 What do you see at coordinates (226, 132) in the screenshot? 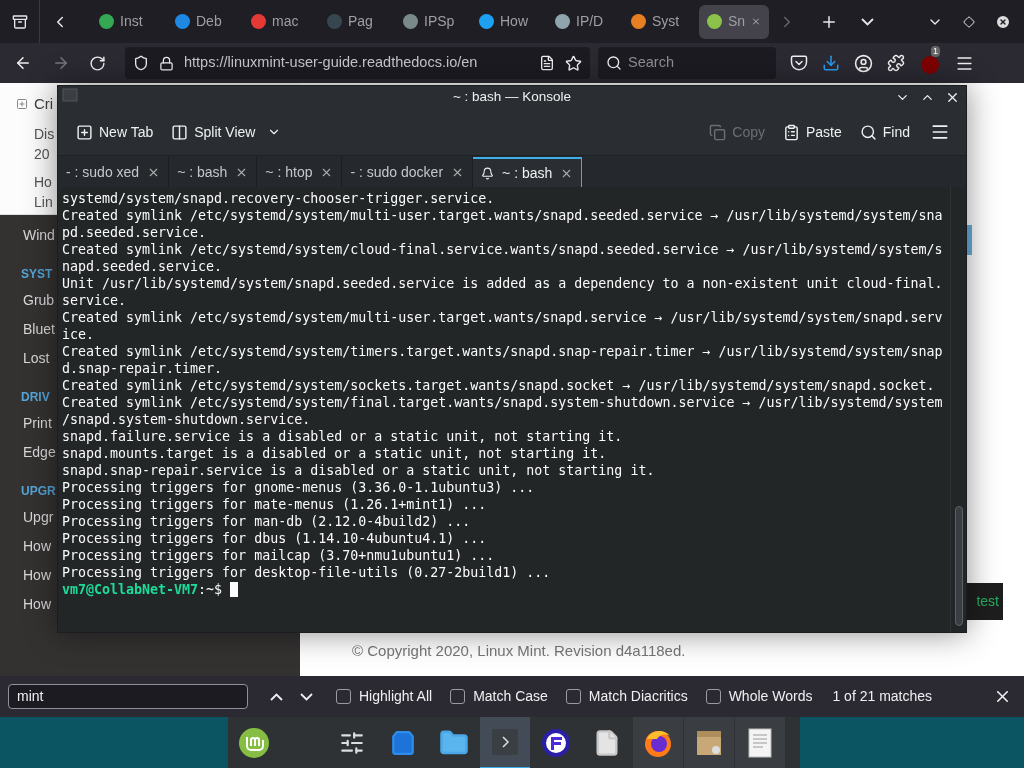
I see `toolbar-button: Split View` at bounding box center [226, 132].